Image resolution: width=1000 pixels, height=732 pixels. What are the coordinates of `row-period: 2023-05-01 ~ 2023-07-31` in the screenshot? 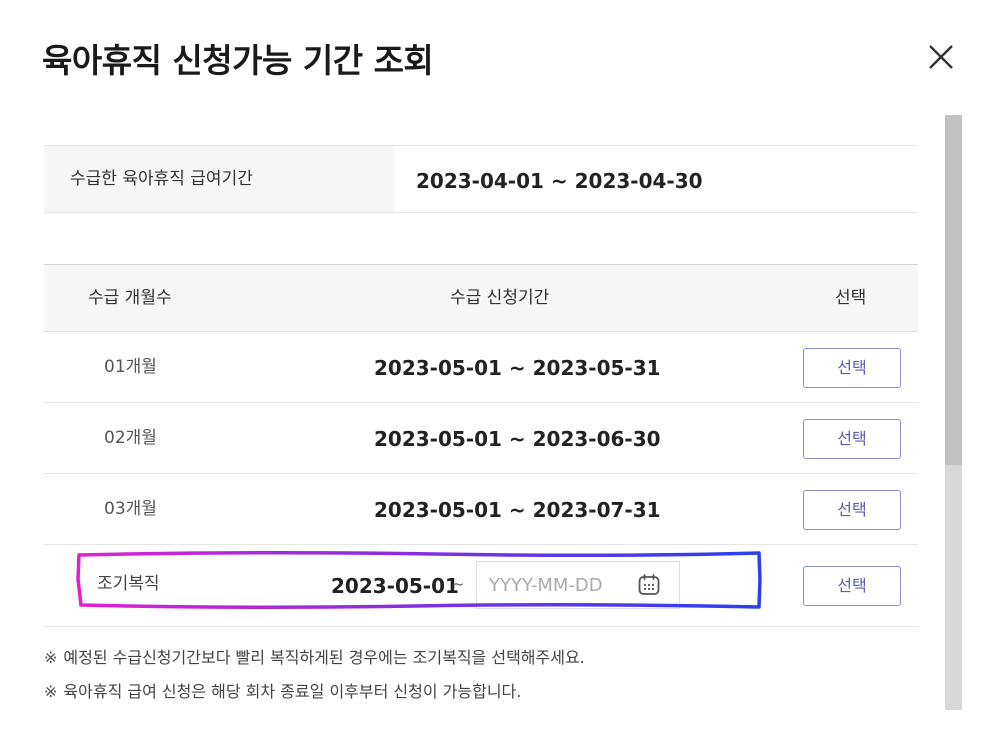 It's located at (517, 510).